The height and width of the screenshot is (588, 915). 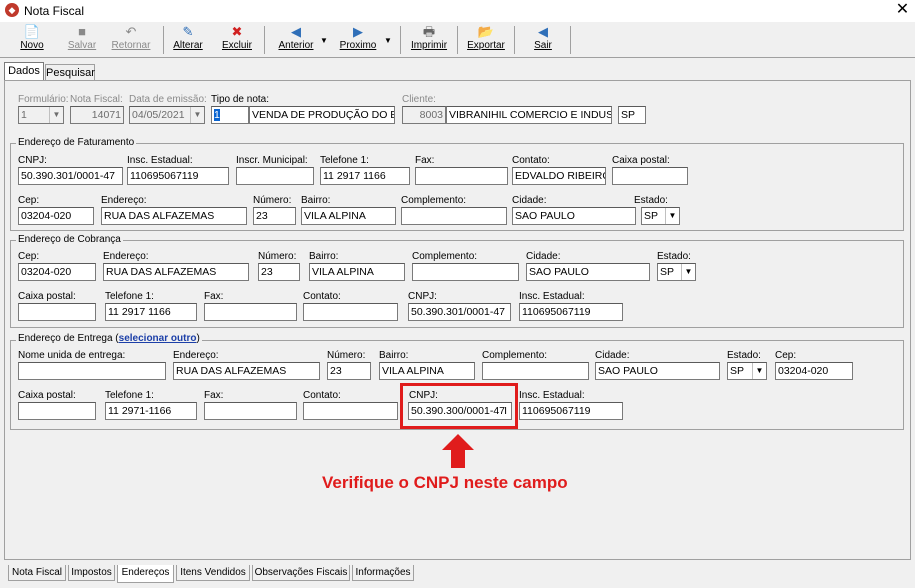 What do you see at coordinates (814, 371) in the screenshot?
I see `ent-cep-field: 03204-020` at bounding box center [814, 371].